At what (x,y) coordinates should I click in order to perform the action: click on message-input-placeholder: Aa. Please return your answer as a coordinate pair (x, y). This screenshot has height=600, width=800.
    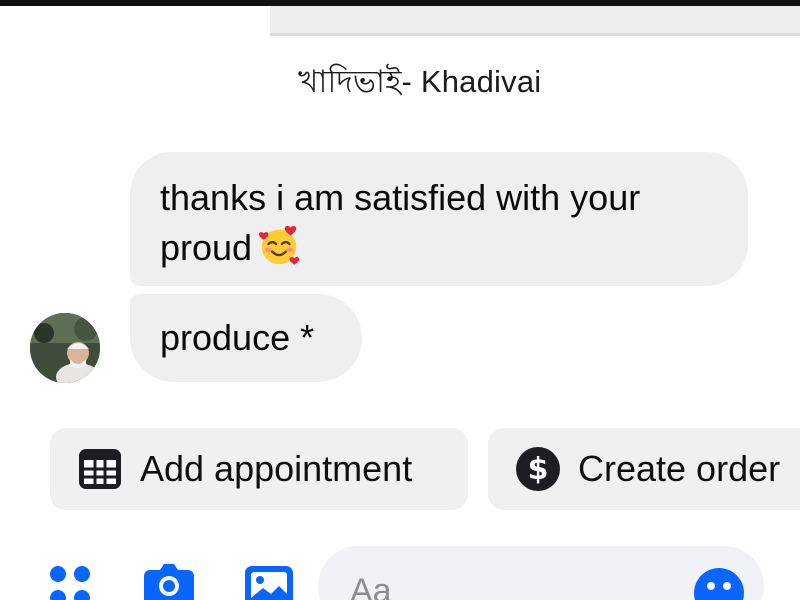
    Looking at the image, I should click on (371, 586).